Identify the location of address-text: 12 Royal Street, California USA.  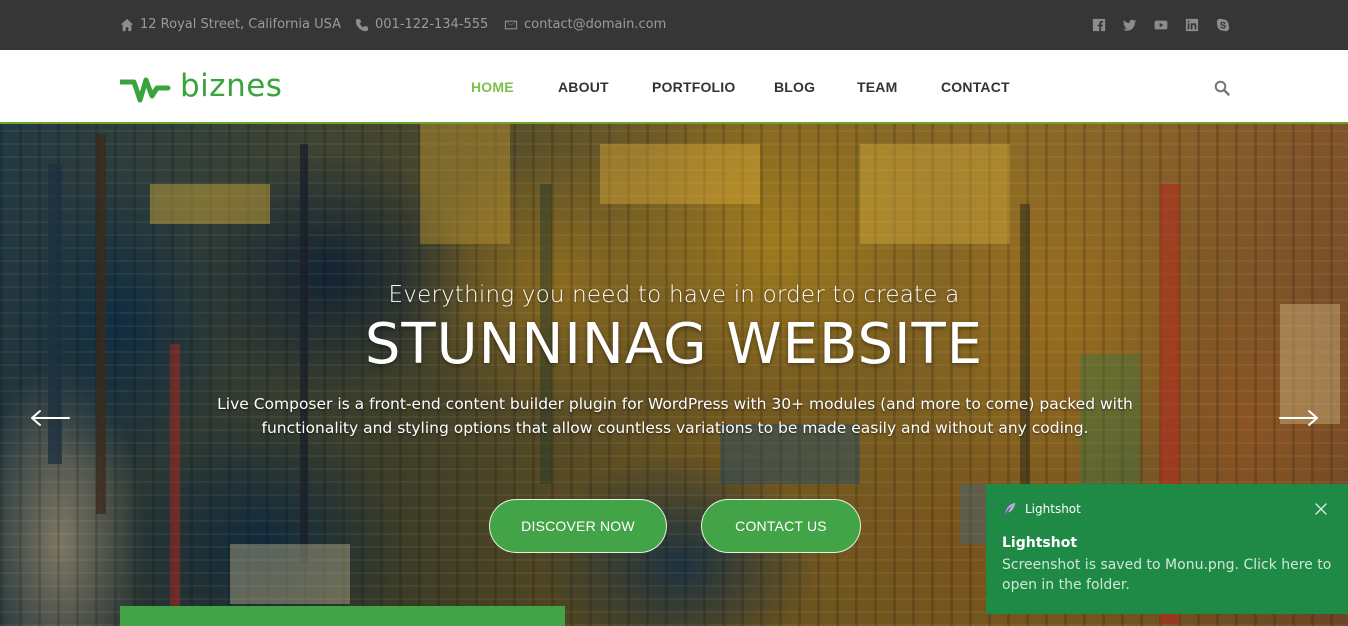
(241, 24).